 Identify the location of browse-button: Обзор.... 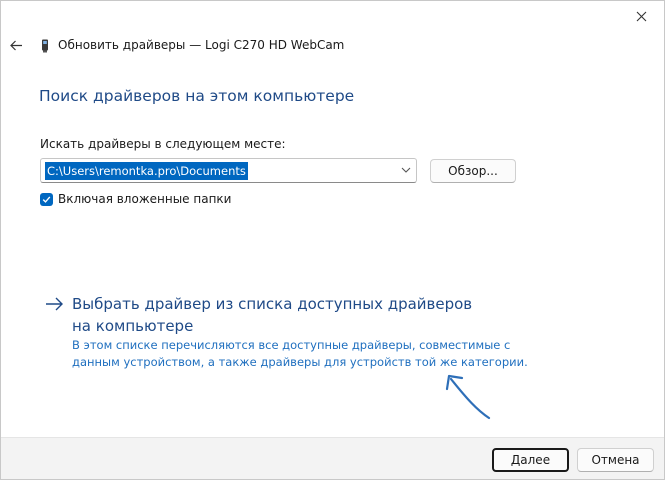
(473, 171).